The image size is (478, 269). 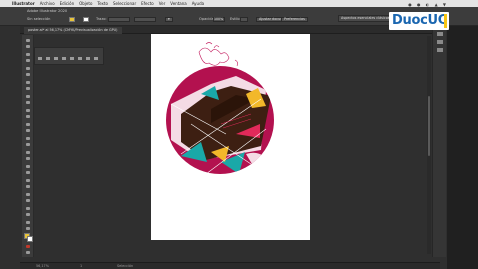 I want to click on selection-status: Sin selección, so click(x=39, y=19).